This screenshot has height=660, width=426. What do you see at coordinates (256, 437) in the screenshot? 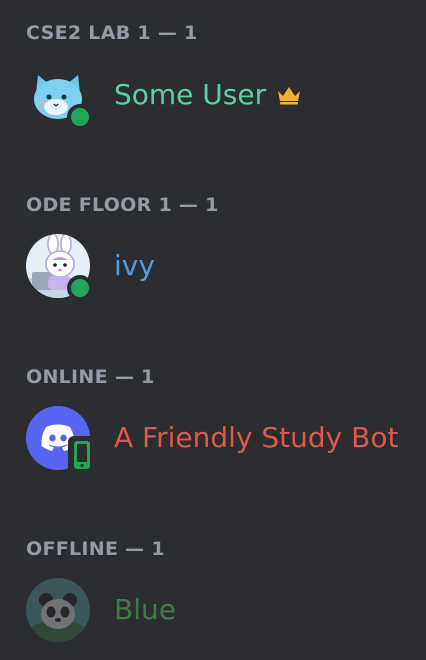
I see `member-name: A Friendly Study Bot` at bounding box center [256, 437].